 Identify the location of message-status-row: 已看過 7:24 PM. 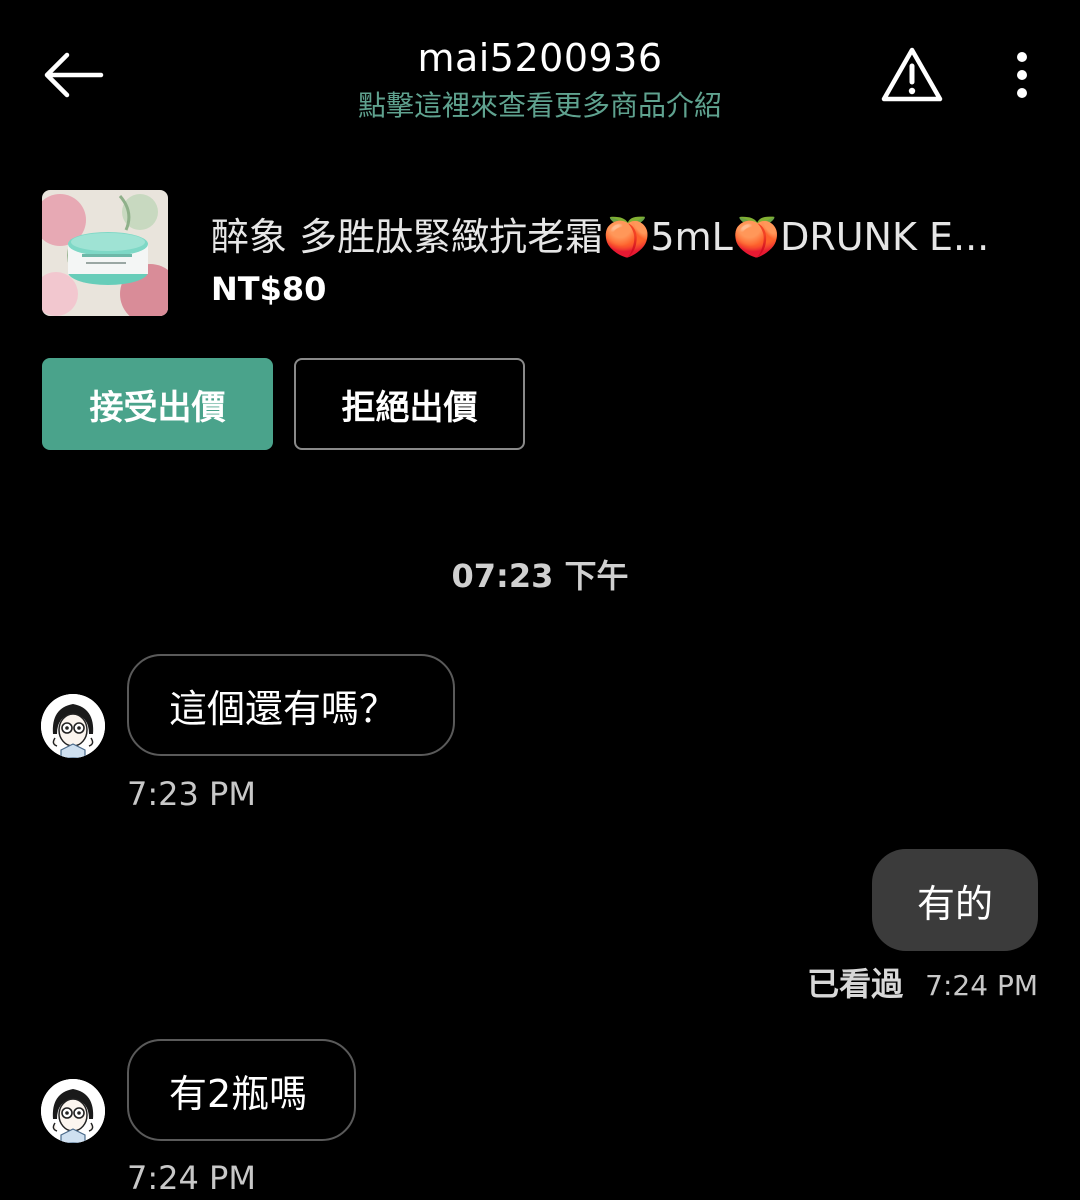
(869, 984).